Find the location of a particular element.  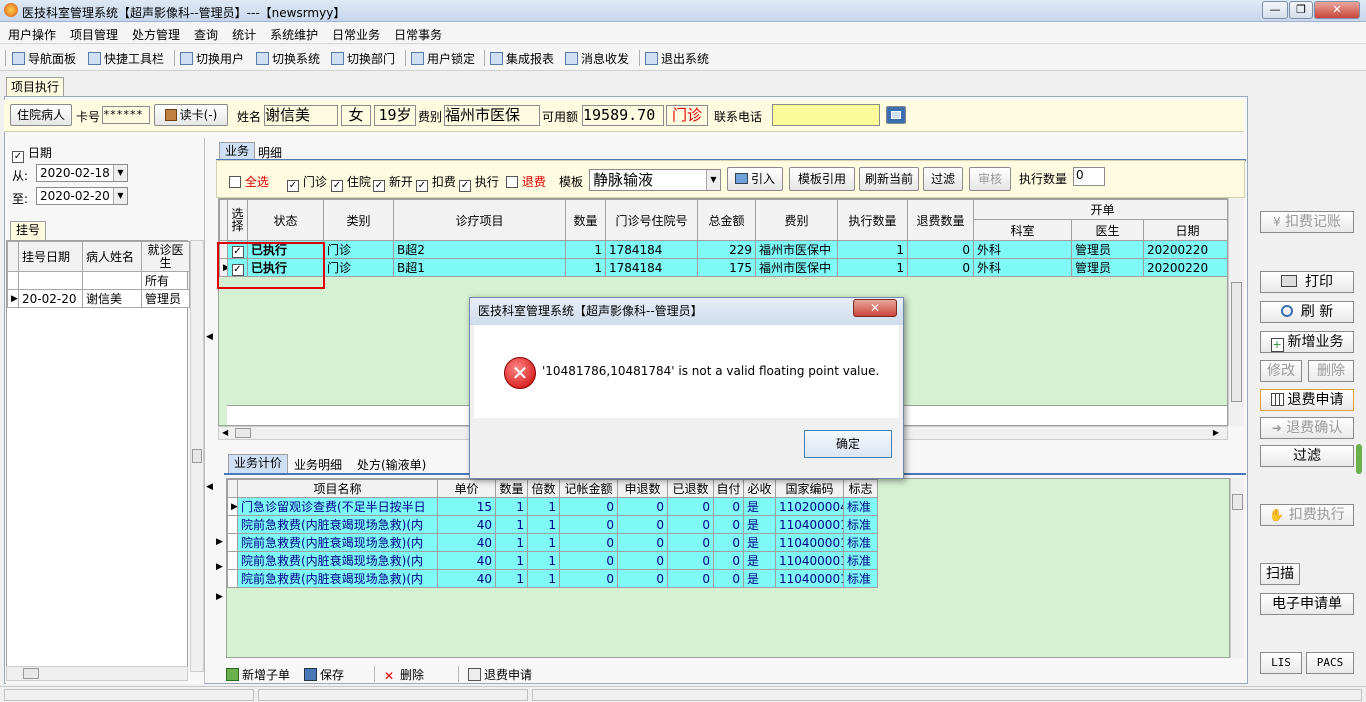

menu-query: 查询 is located at coordinates (205, 32).